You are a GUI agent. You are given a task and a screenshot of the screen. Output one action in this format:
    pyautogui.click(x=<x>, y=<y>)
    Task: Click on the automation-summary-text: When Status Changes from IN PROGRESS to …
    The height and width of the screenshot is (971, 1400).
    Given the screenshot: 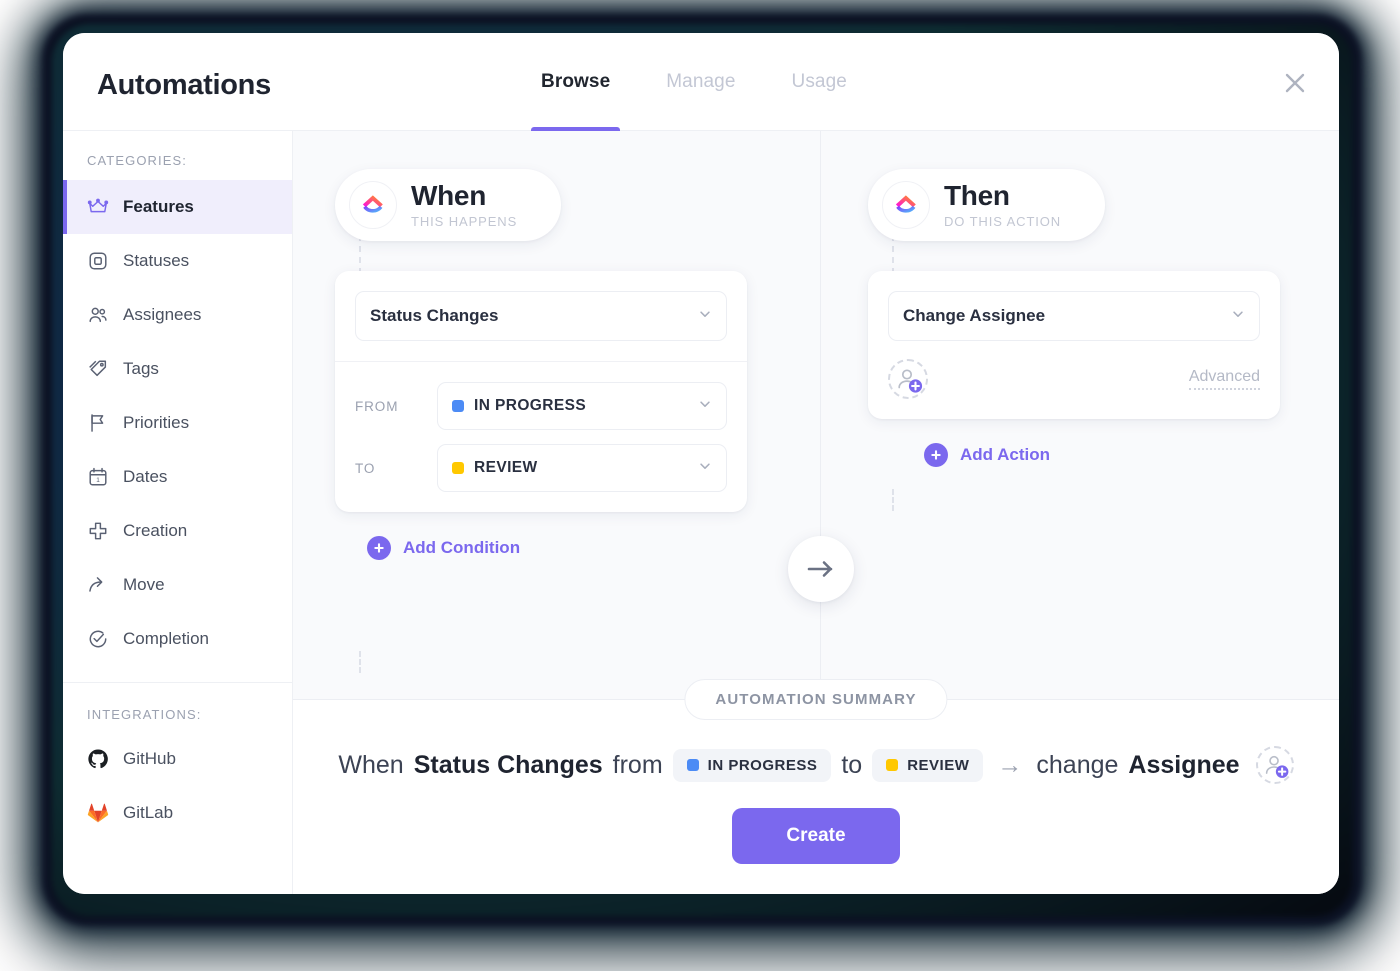 What is the action you would take?
    pyautogui.click(x=816, y=765)
    